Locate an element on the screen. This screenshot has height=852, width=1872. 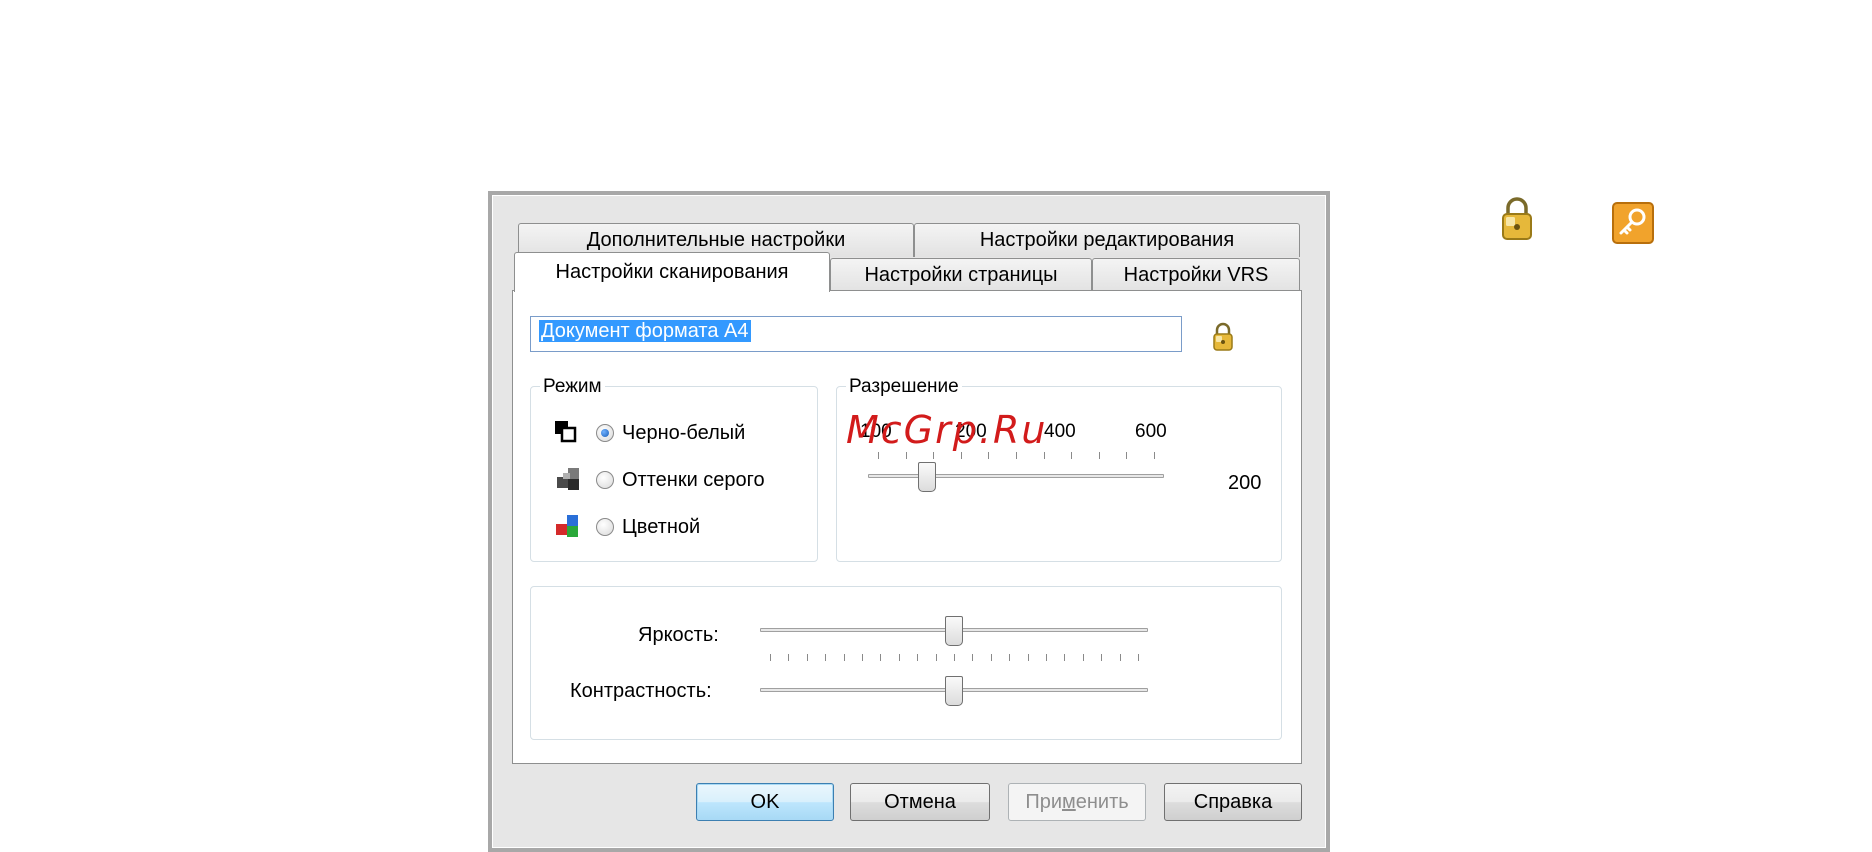
tab-page-settings: Настройки страницы is located at coordinates (961, 275).